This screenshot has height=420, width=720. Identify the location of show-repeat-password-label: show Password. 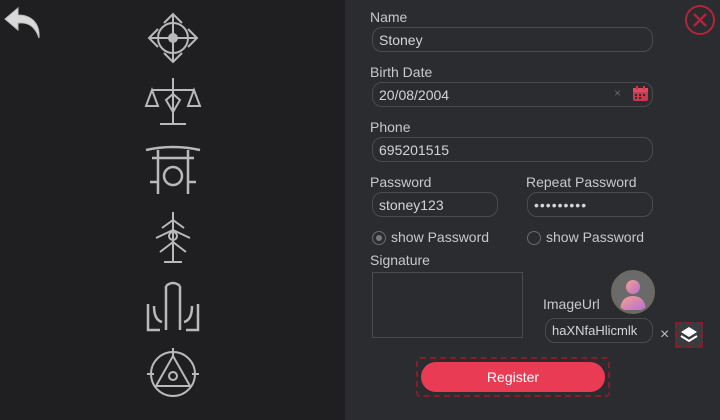
(595, 237).